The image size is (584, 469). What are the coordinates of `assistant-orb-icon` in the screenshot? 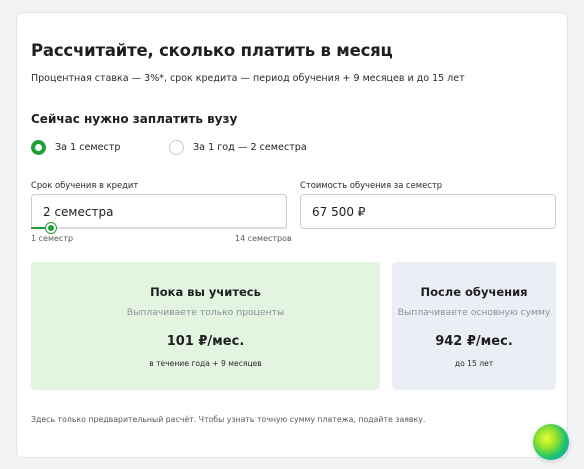 It's located at (551, 442).